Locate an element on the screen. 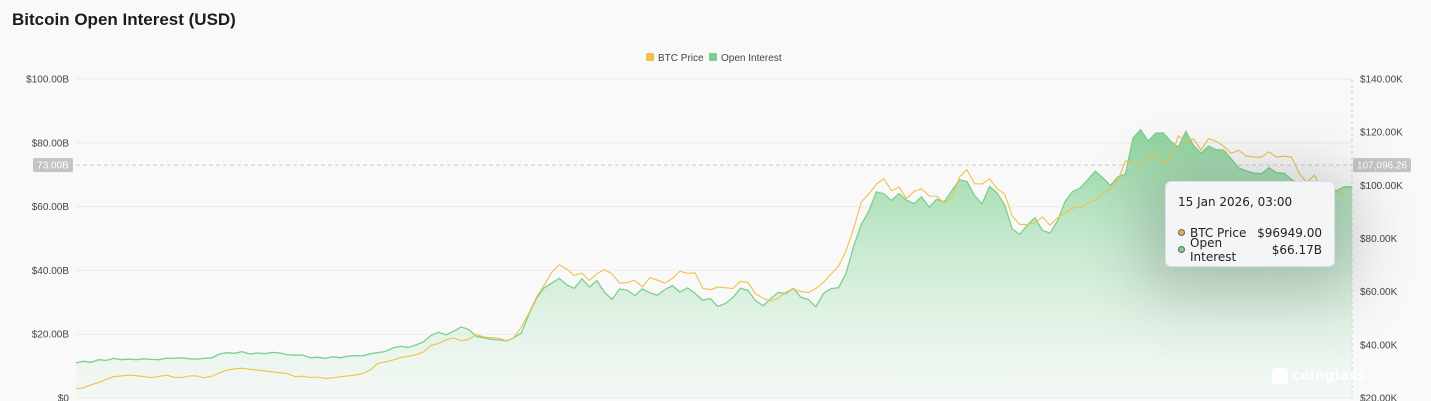  right-axis-tick-label: $20.00K is located at coordinates (1379, 397).